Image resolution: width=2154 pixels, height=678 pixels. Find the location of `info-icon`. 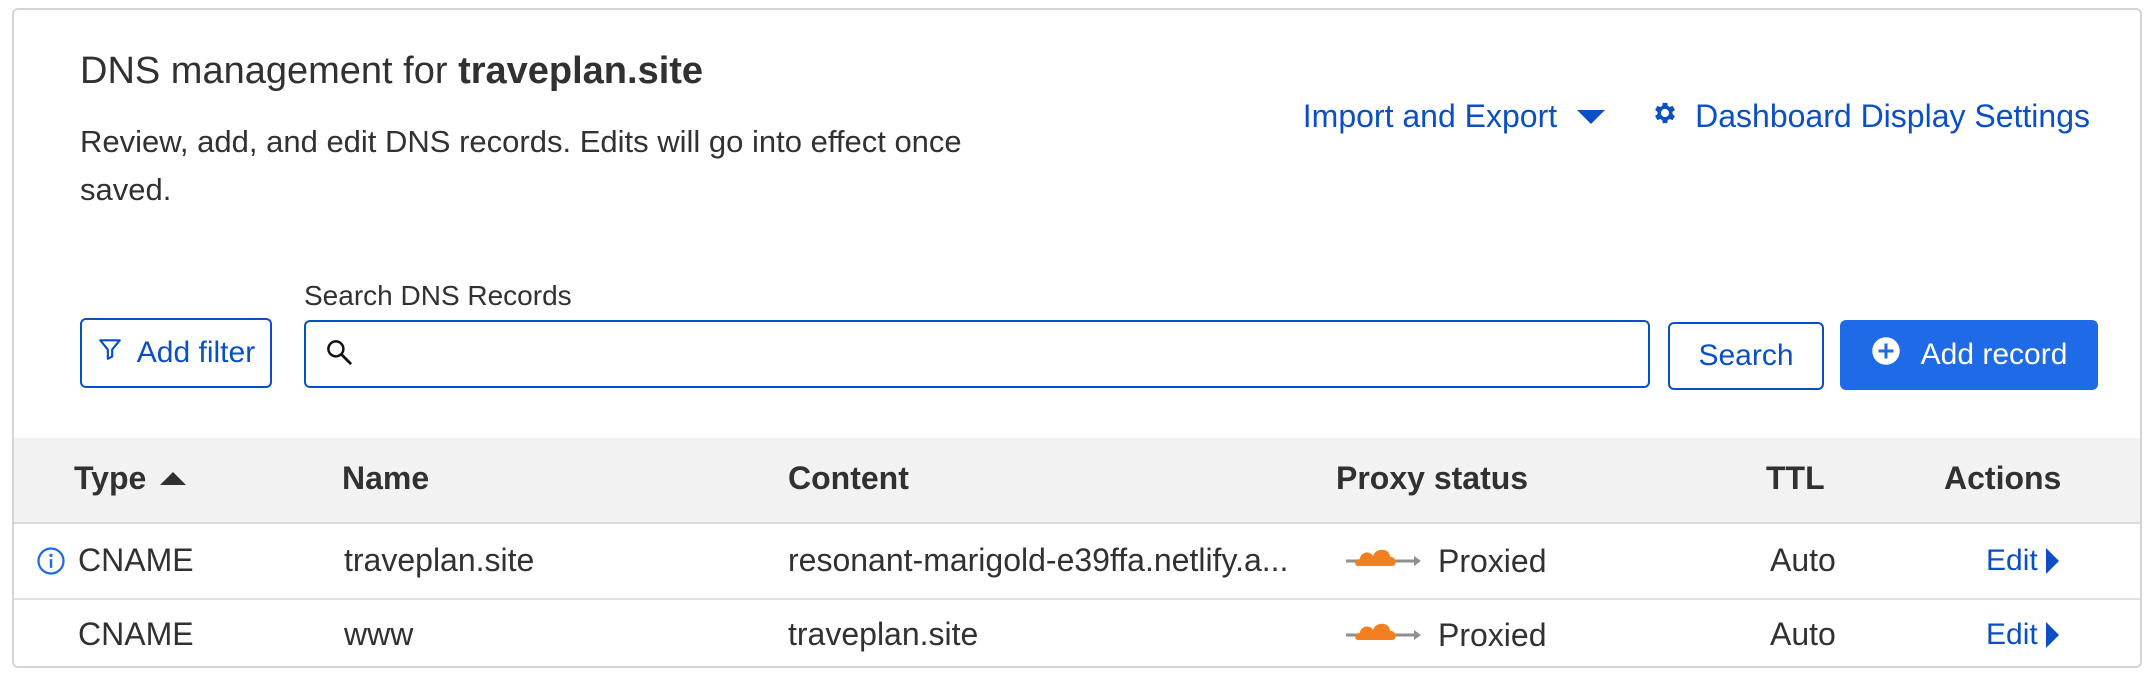

info-icon is located at coordinates (51, 563).